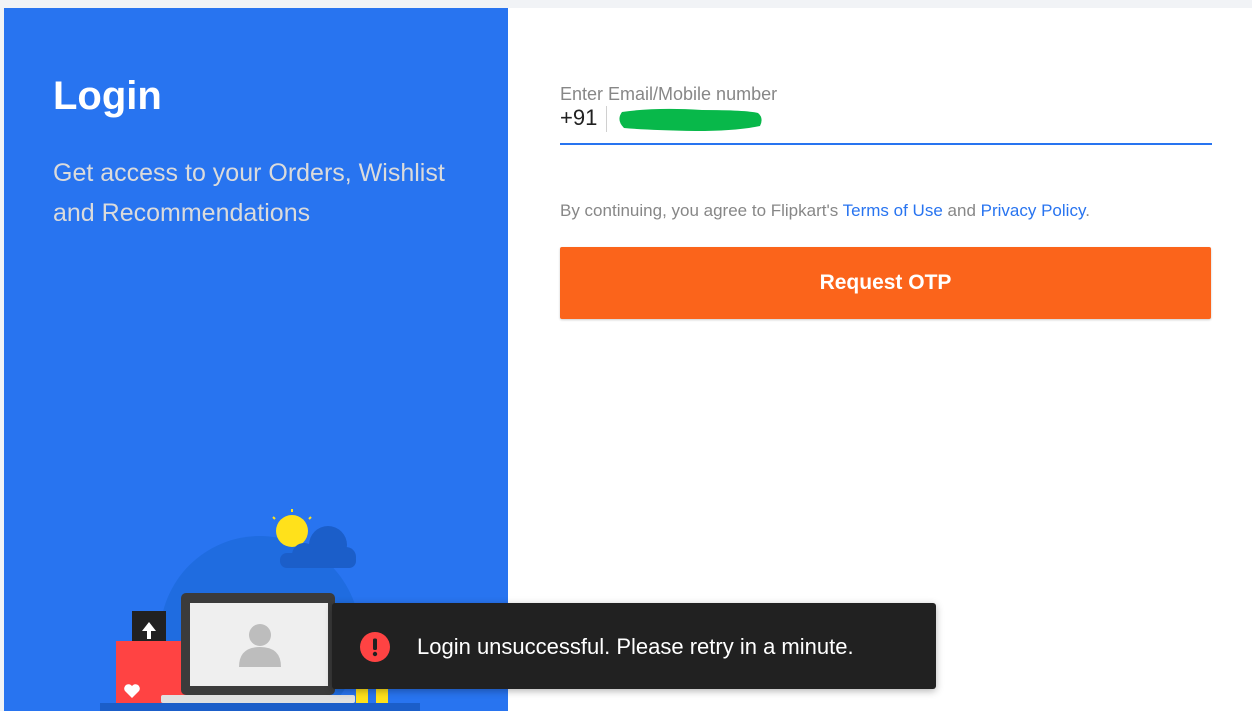 The height and width of the screenshot is (711, 1252). What do you see at coordinates (699, 210) in the screenshot?
I see `terms-prefix: By continuing, you agree to Flipkart's` at bounding box center [699, 210].